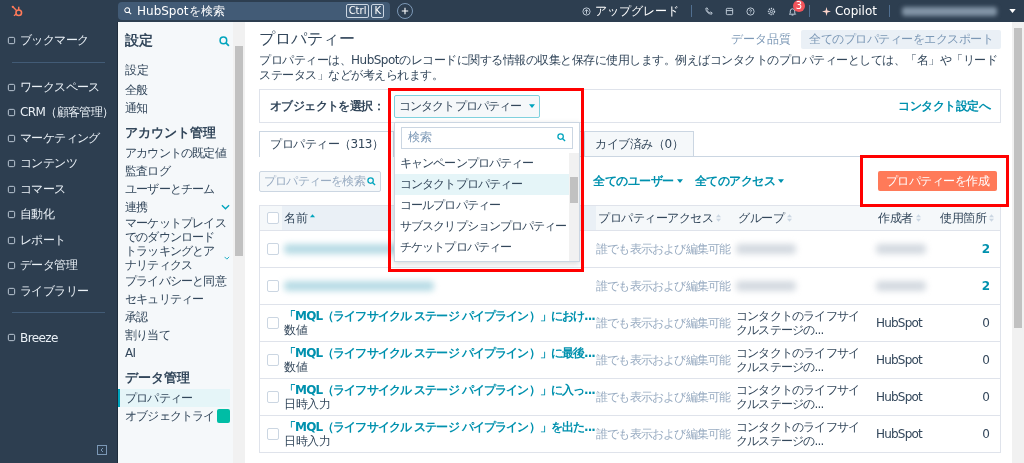 This screenshot has width=1024, height=463. What do you see at coordinates (58, 215) in the screenshot?
I see `nav-item: 自動化` at bounding box center [58, 215].